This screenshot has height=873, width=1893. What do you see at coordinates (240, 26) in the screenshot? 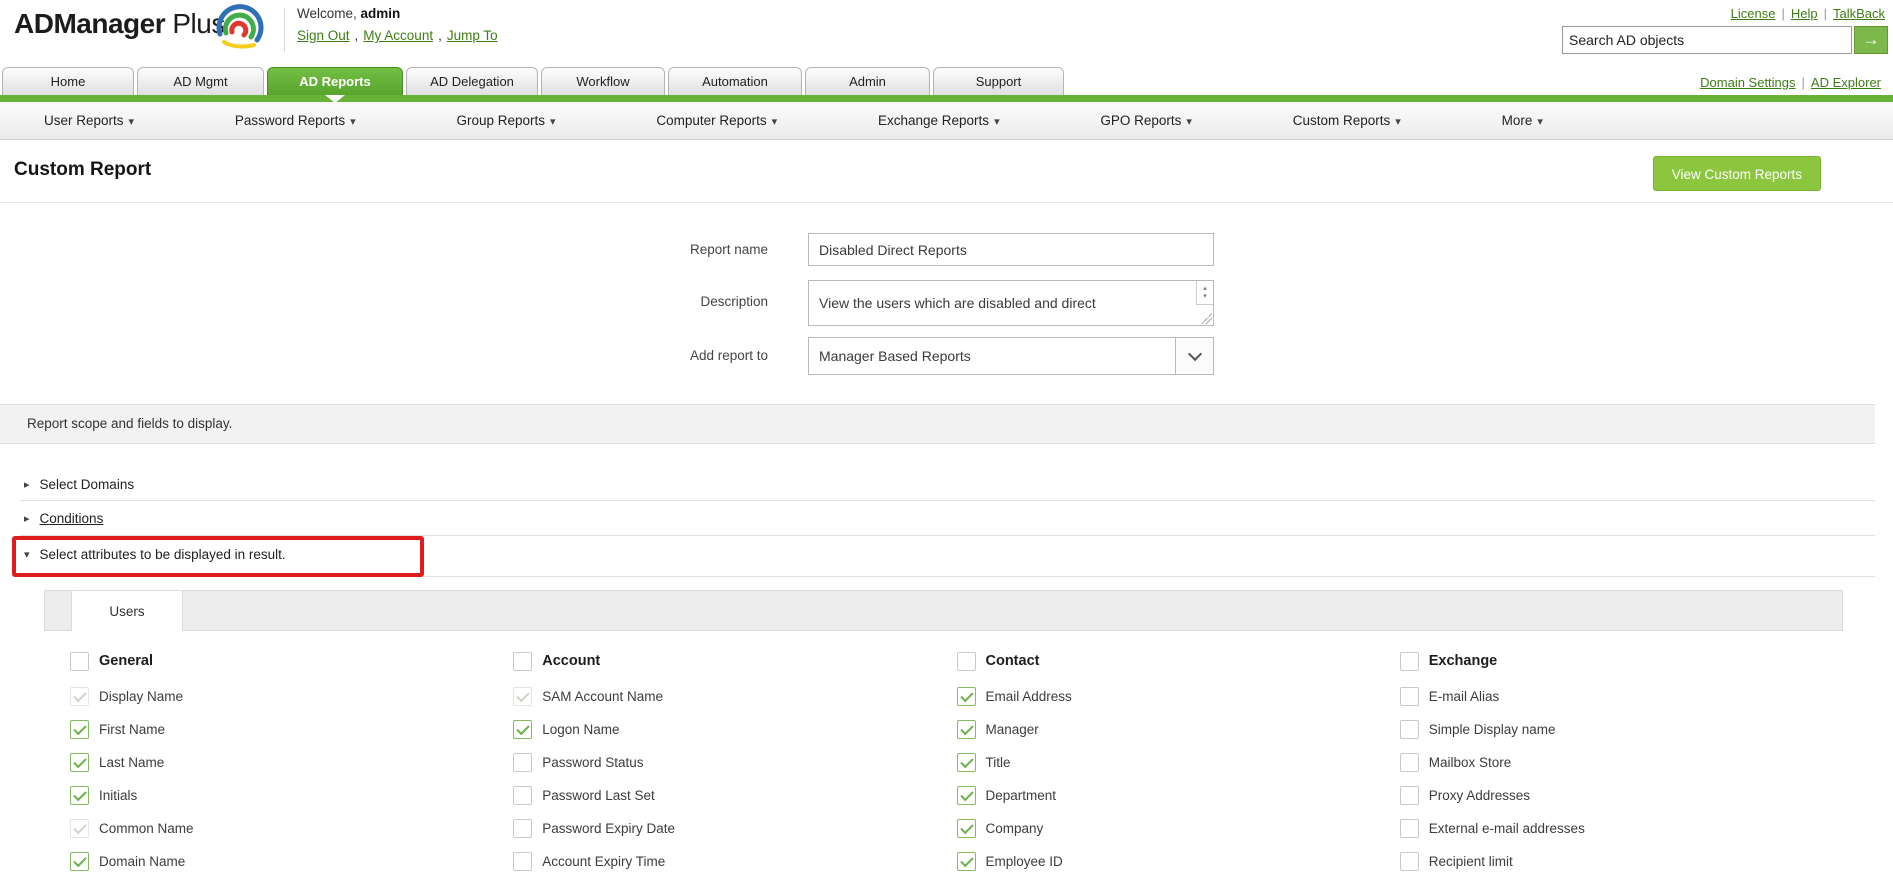
I see `logo-swoosh-icon` at bounding box center [240, 26].